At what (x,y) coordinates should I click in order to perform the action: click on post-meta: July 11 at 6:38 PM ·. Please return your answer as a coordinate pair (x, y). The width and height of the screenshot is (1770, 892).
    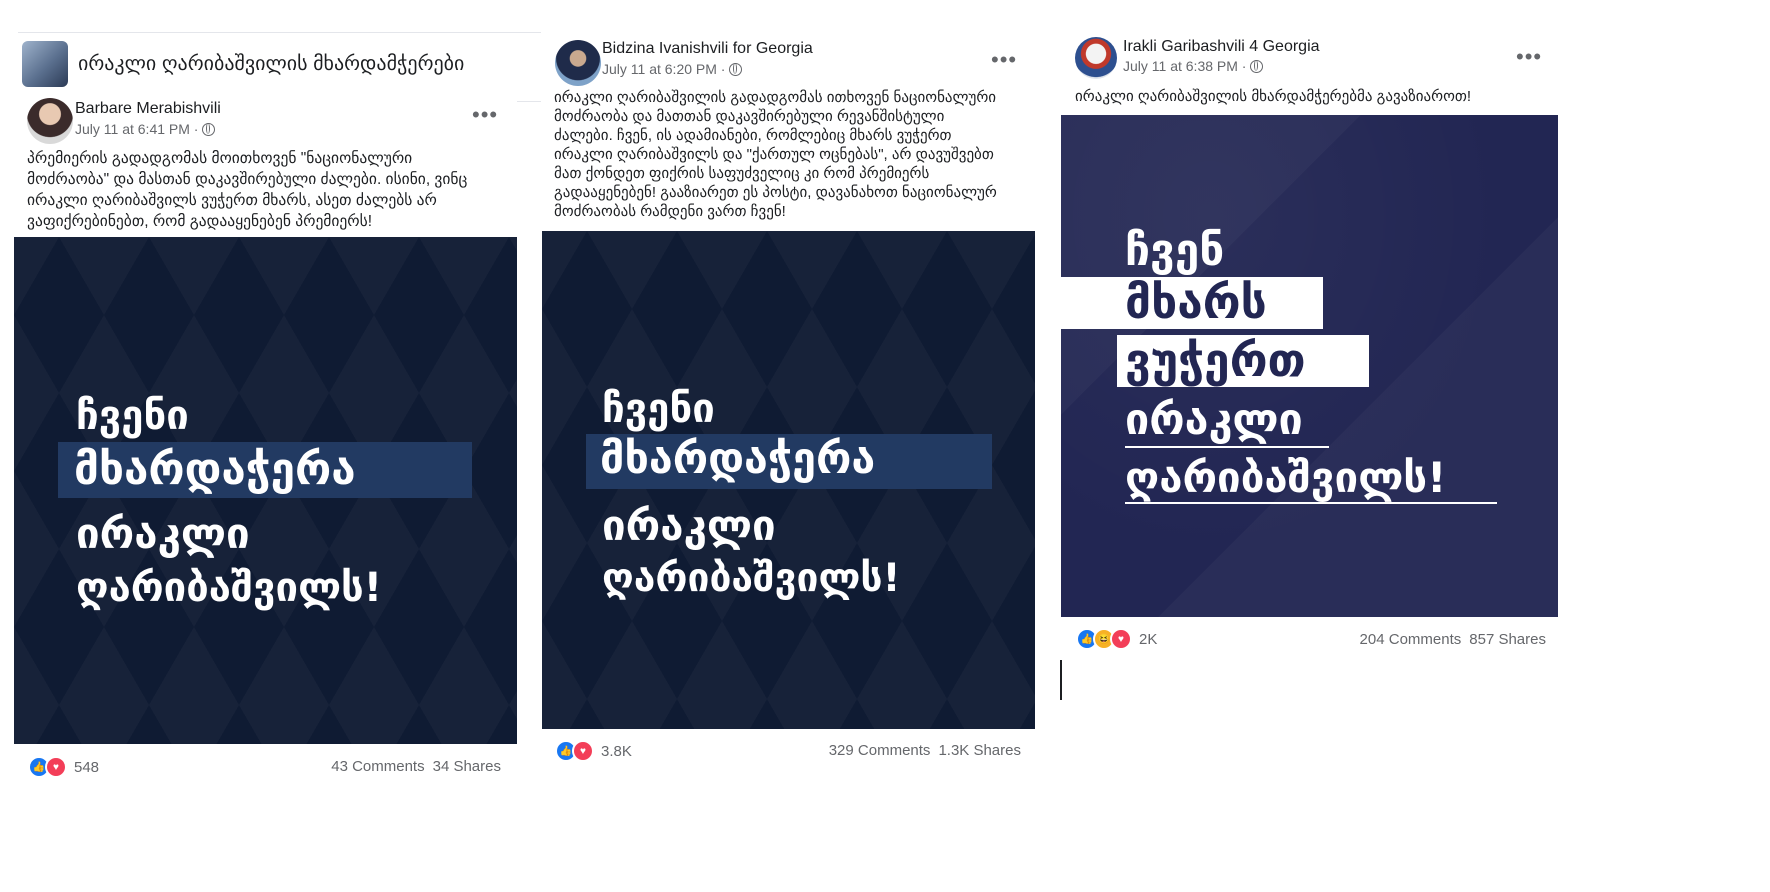
    Looking at the image, I should click on (1193, 66).